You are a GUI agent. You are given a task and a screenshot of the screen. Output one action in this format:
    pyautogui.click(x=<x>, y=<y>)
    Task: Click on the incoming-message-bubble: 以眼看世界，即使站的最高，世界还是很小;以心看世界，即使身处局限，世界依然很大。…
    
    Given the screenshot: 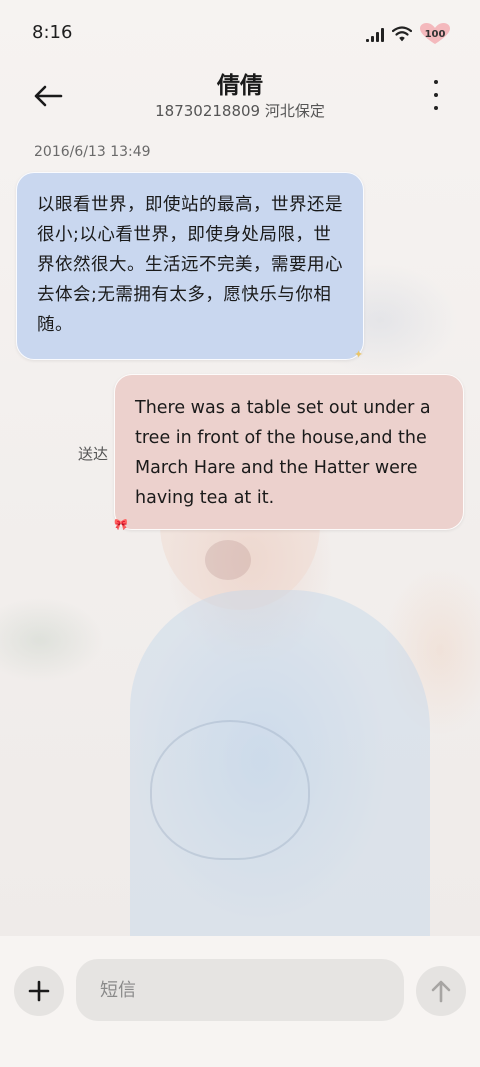 What is the action you would take?
    pyautogui.click(x=190, y=266)
    